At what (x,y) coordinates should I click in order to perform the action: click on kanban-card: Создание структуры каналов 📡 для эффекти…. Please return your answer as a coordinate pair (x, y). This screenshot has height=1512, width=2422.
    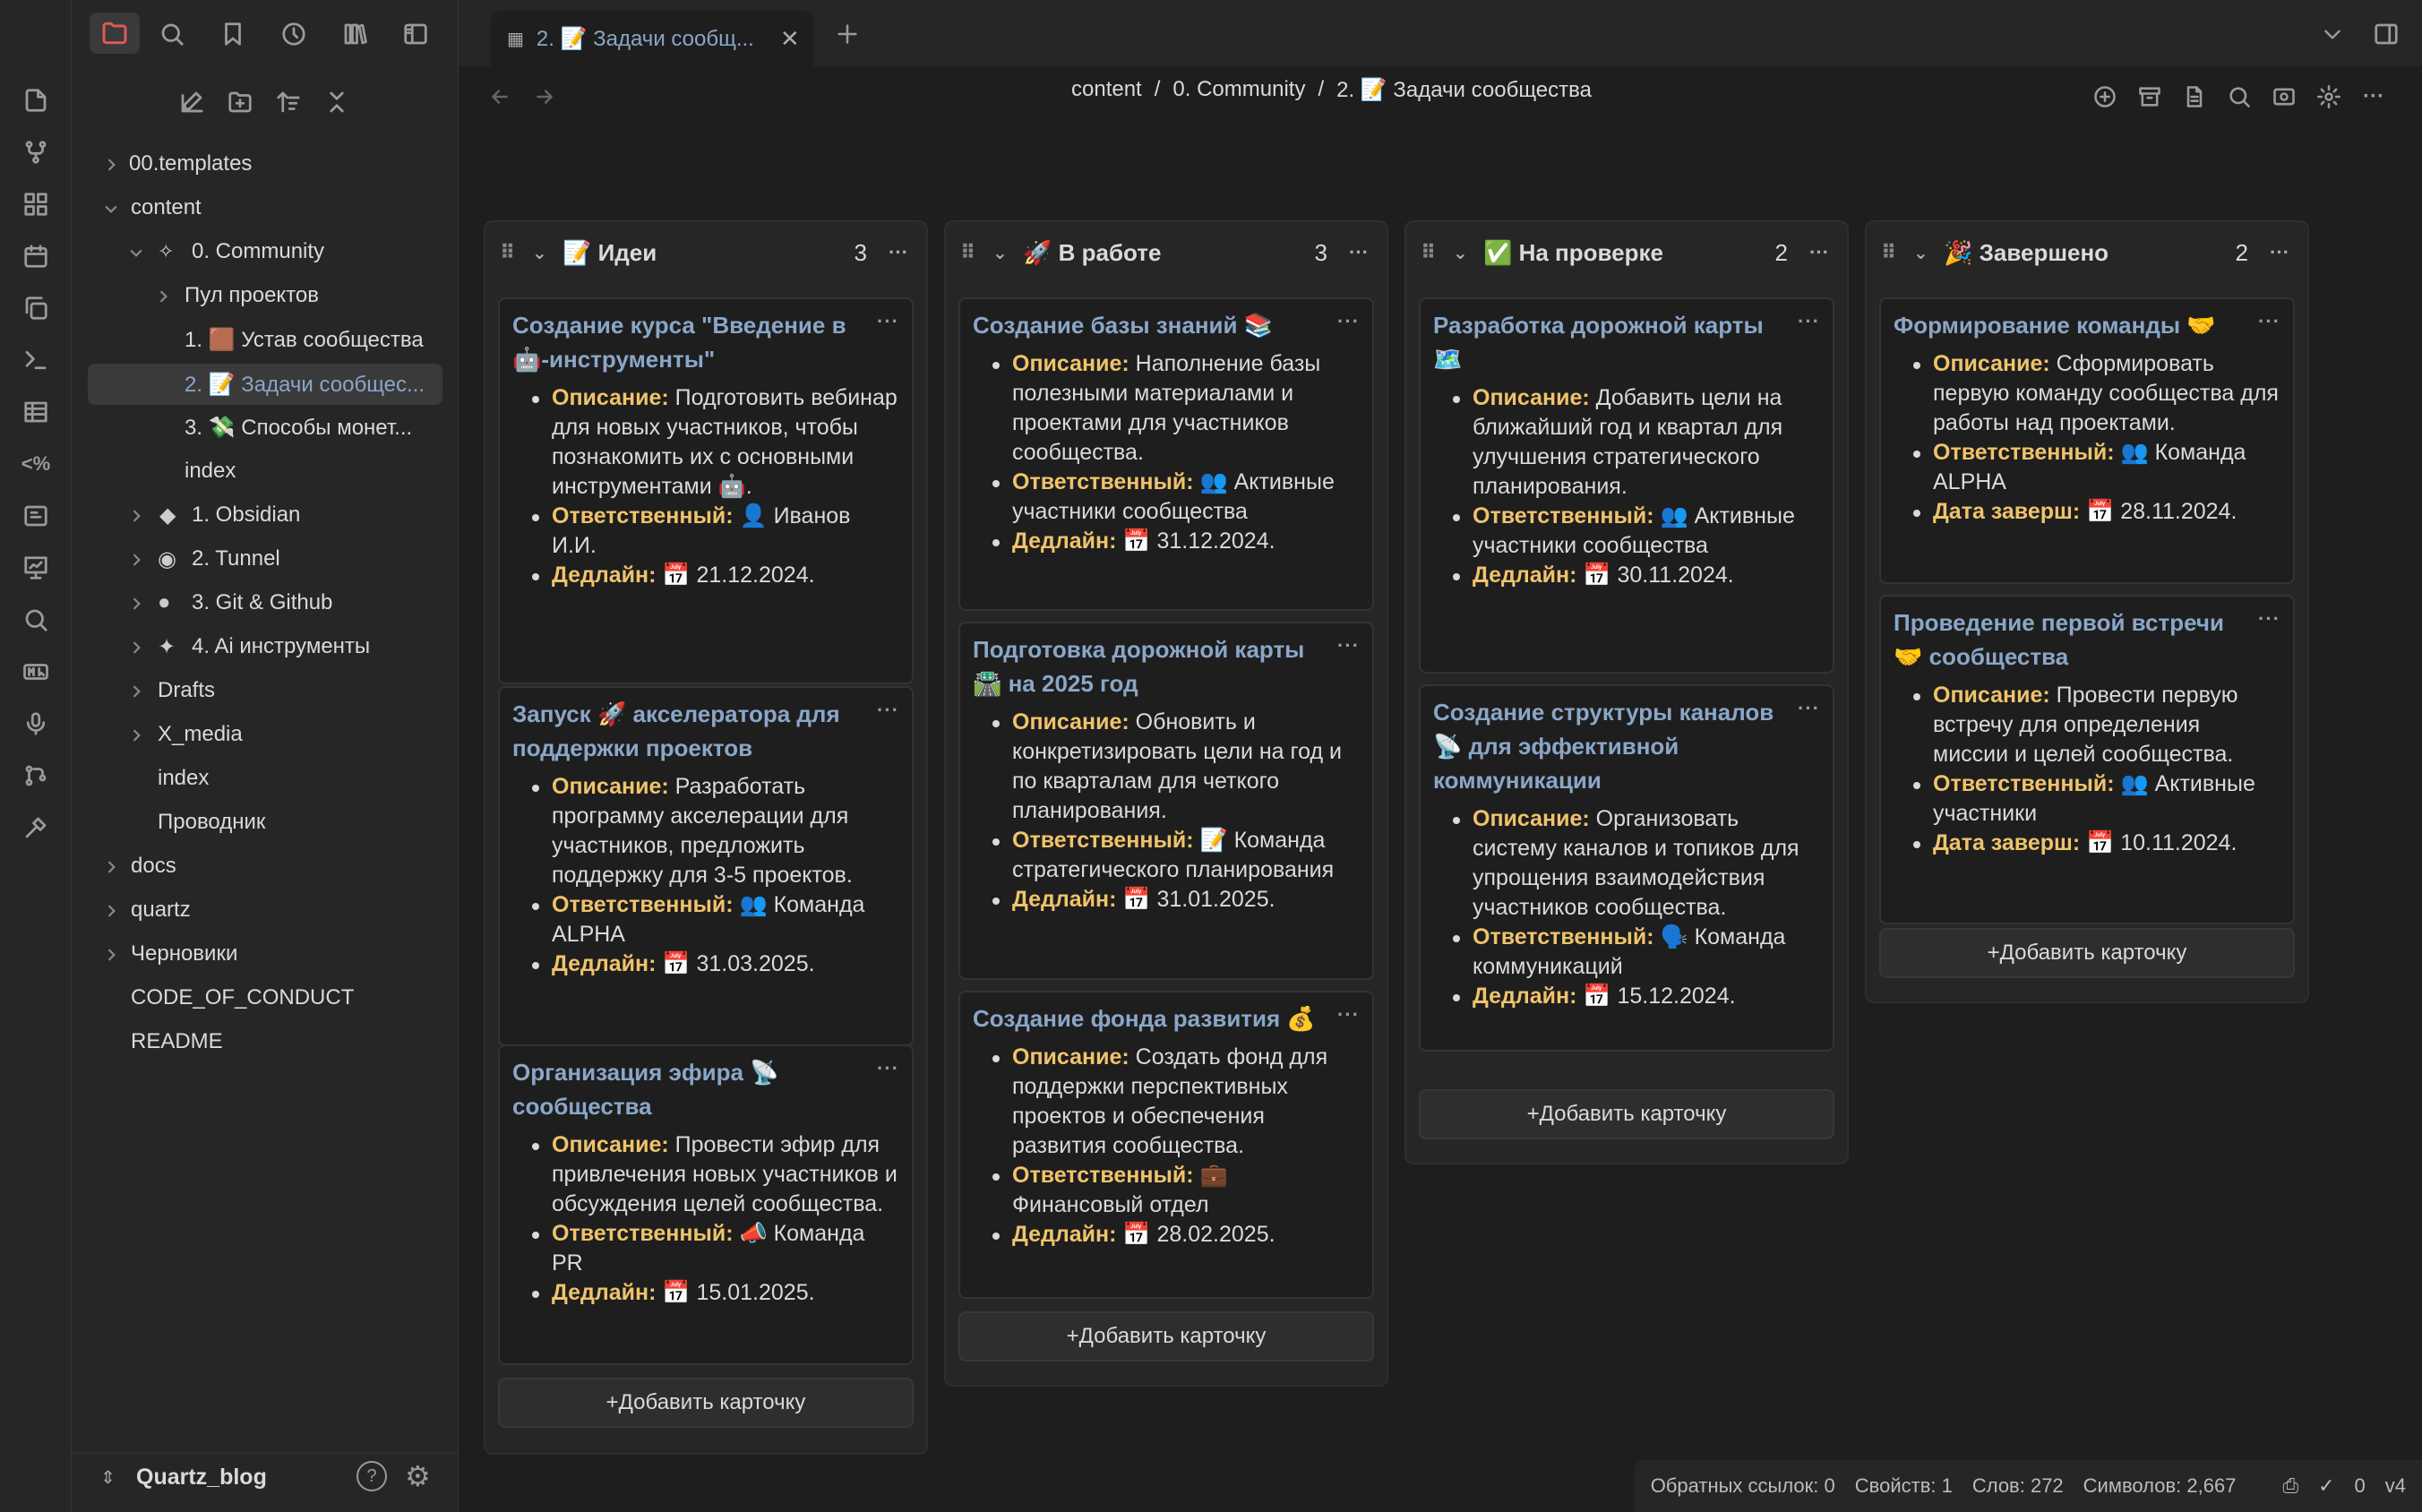
    Looking at the image, I should click on (1626, 868).